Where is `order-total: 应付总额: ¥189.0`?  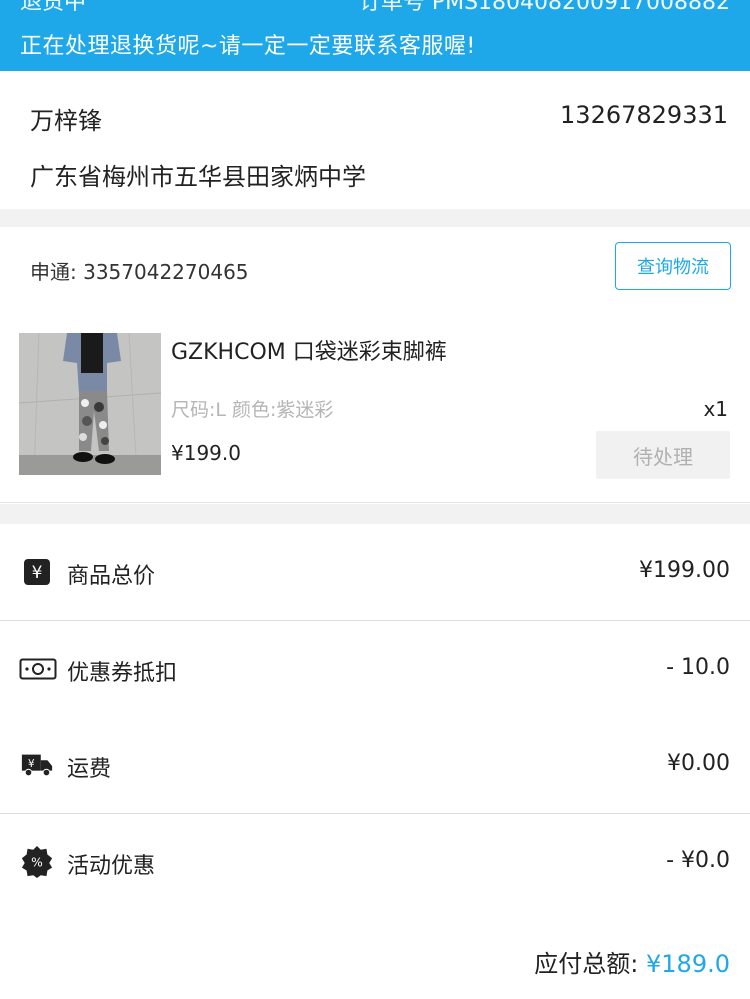
order-total: 应付总额: ¥189.0 is located at coordinates (632, 961).